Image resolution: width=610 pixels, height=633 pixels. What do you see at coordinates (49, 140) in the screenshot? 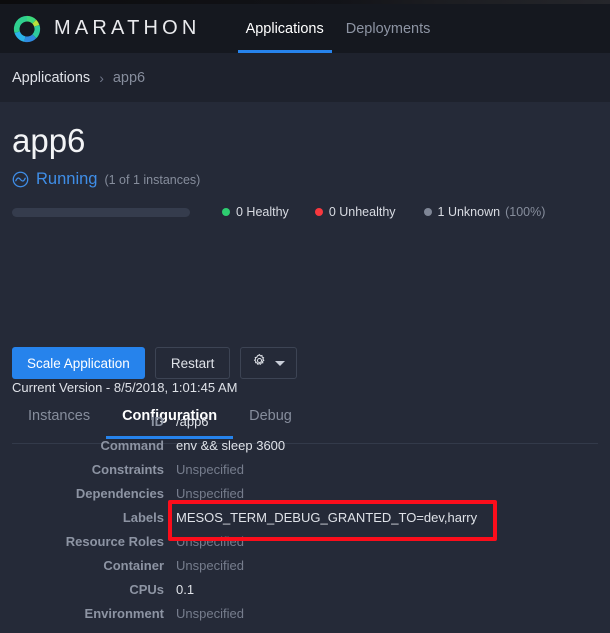
I see `page-title: app6` at bounding box center [49, 140].